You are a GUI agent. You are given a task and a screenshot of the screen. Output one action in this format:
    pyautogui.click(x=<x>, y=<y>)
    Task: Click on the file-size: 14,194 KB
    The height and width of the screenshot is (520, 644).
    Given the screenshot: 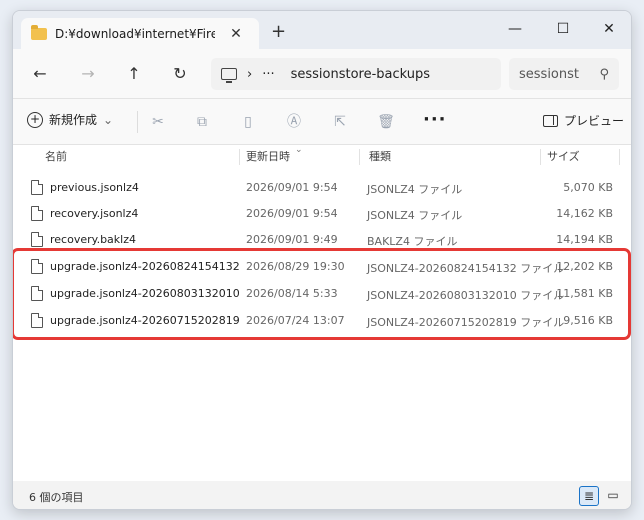 What is the action you would take?
    pyautogui.click(x=584, y=239)
    